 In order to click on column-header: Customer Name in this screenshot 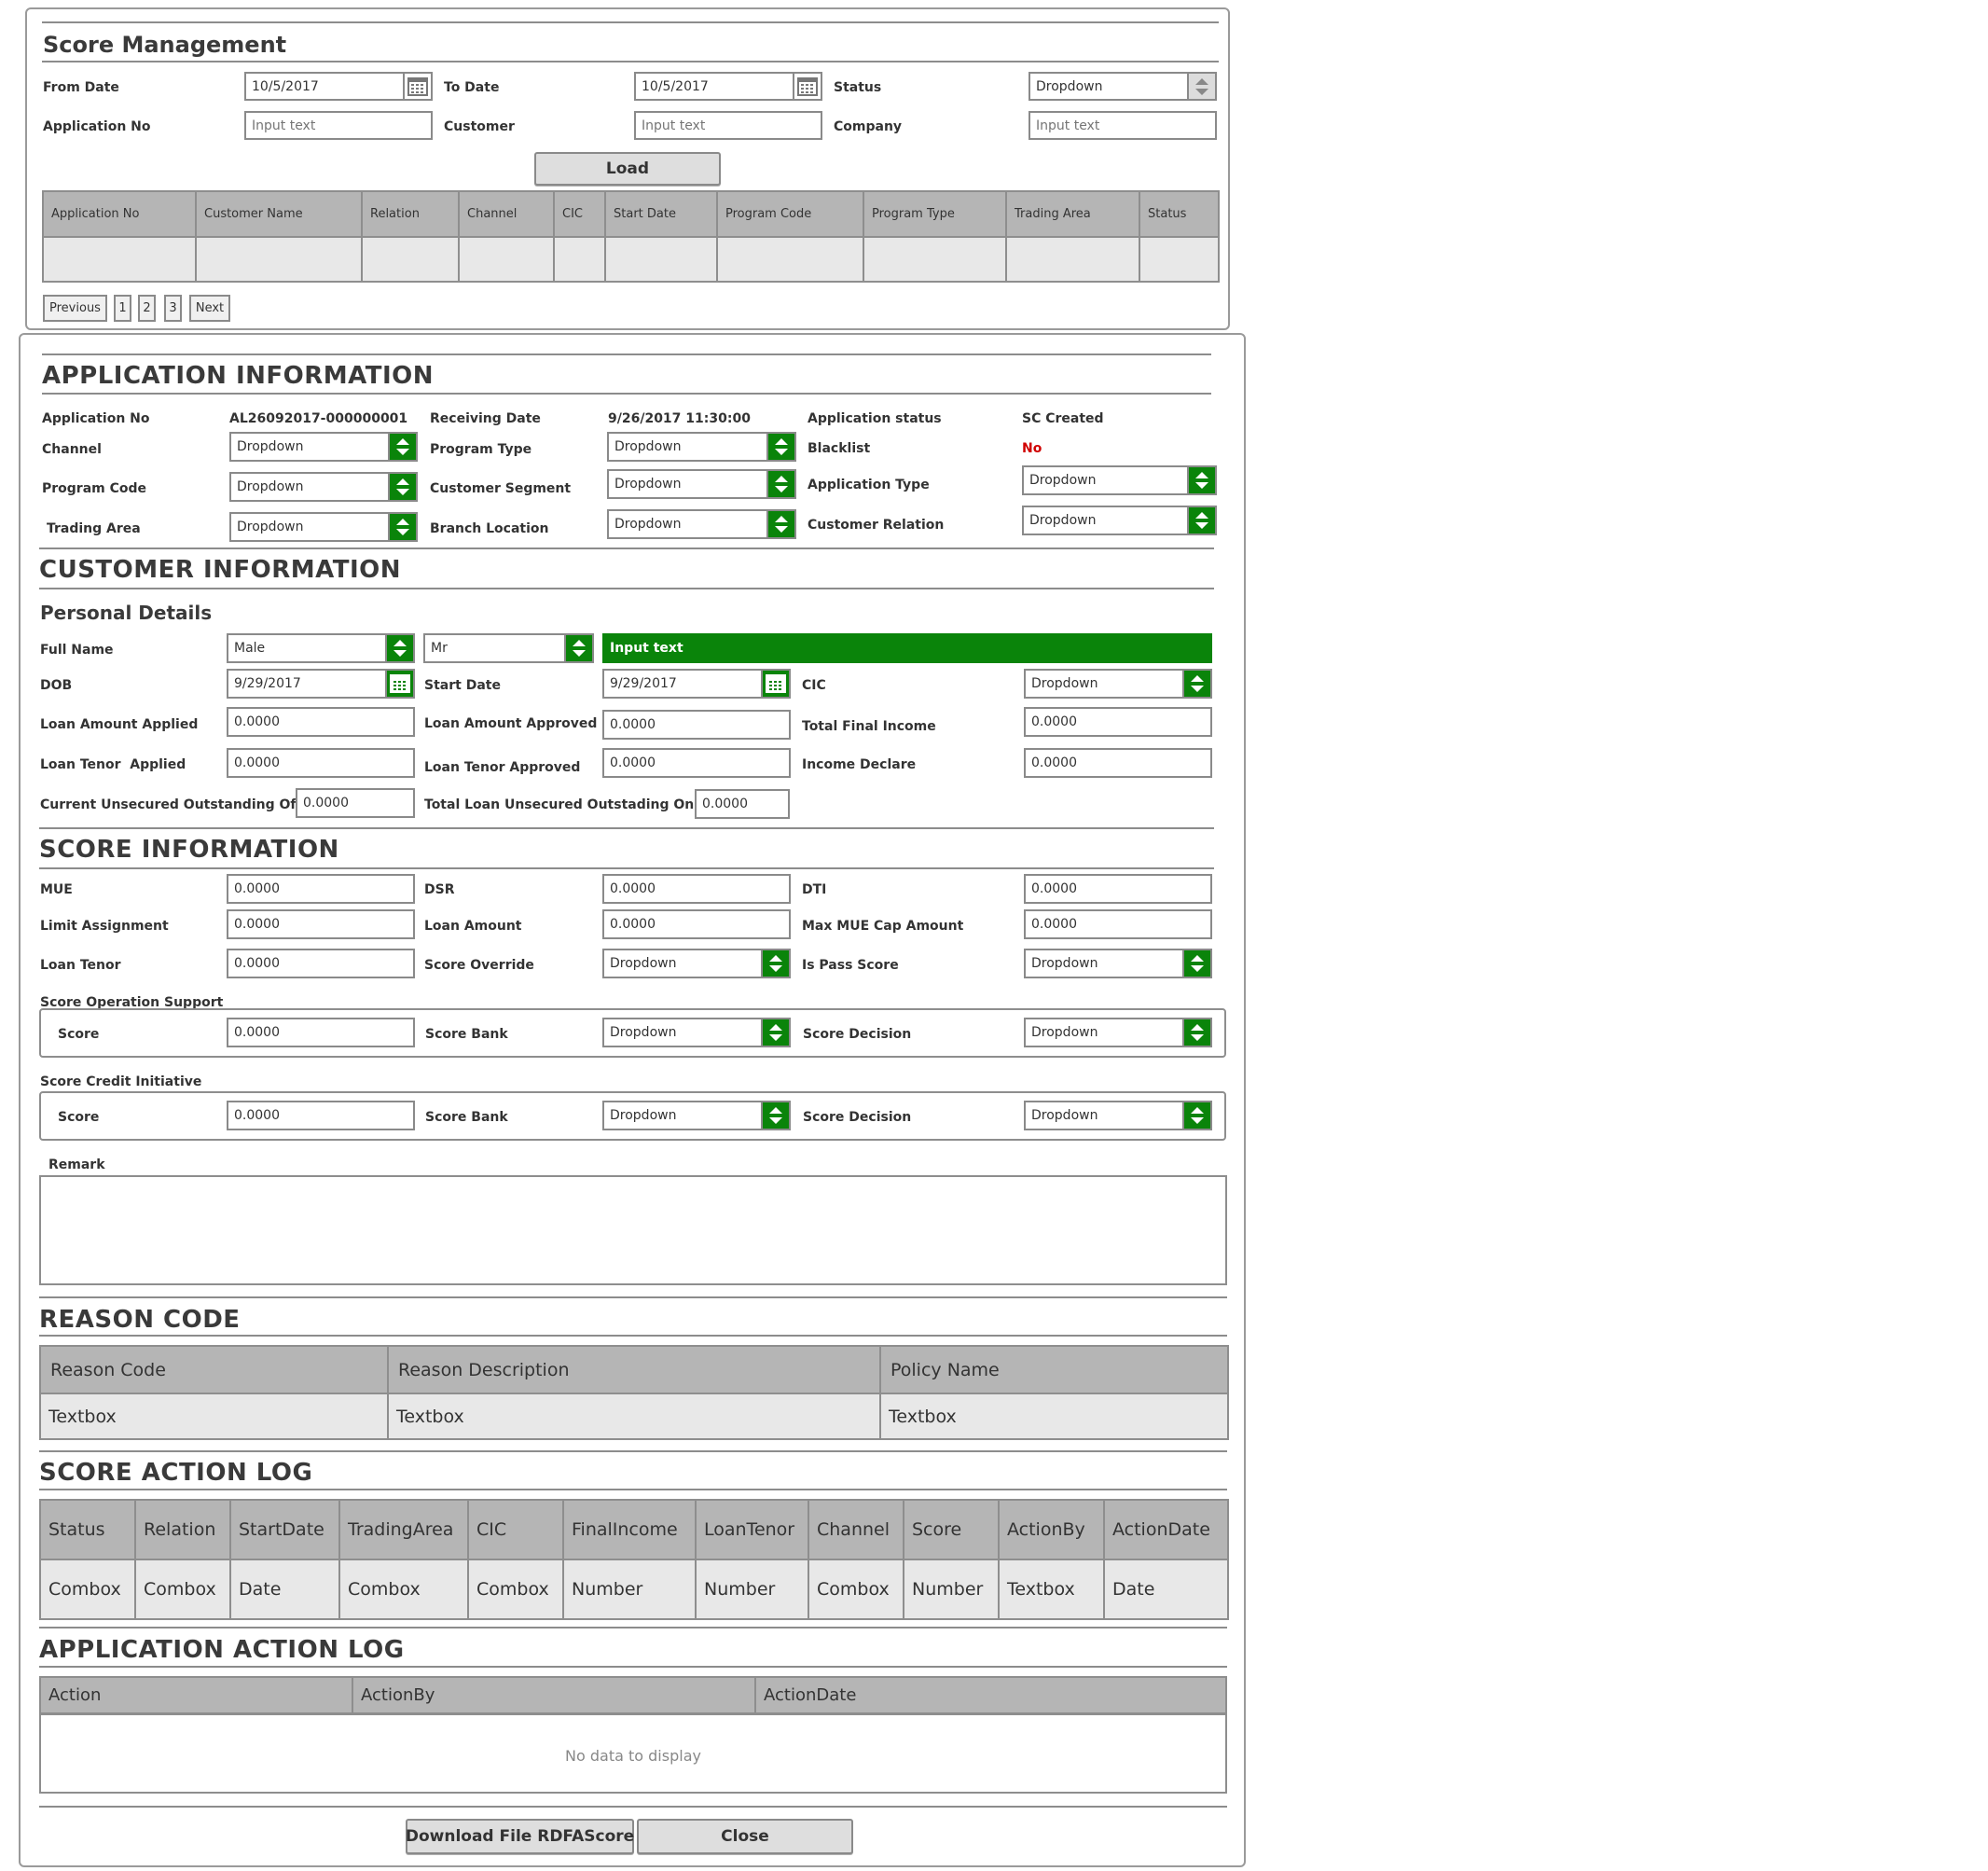, I will do `click(279, 214)`.